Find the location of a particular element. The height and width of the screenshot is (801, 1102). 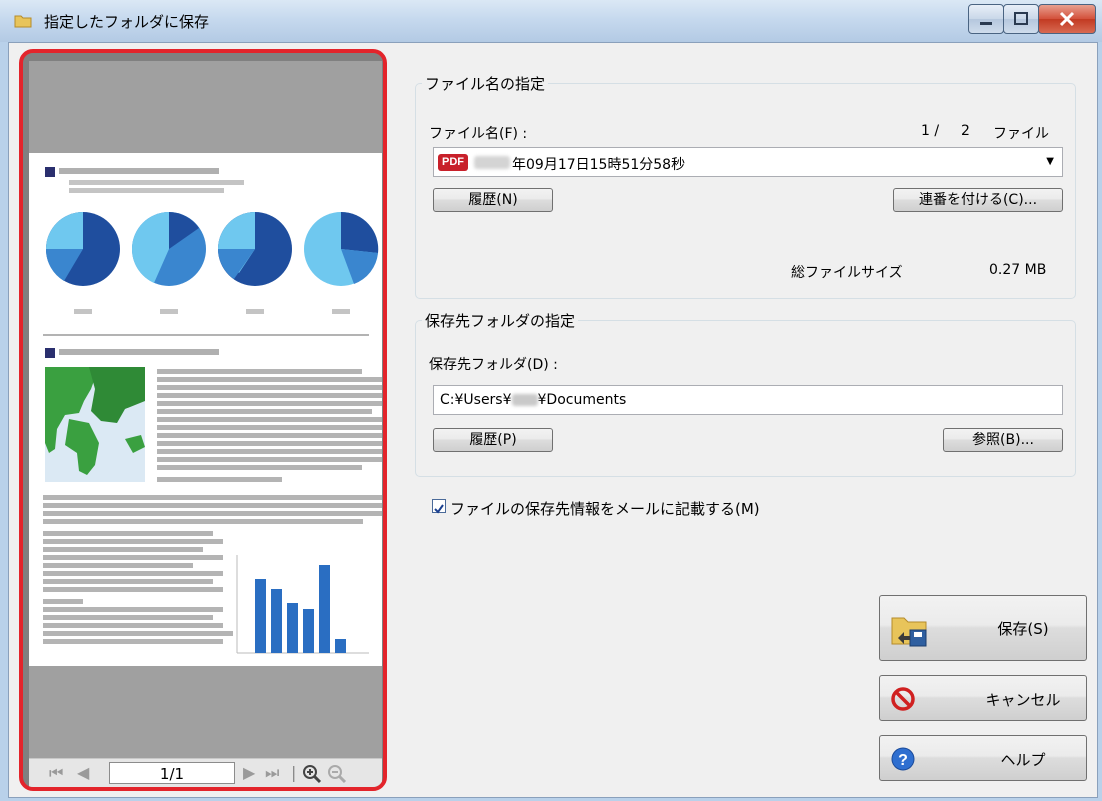

maximize-icon is located at coordinates (1021, 18).